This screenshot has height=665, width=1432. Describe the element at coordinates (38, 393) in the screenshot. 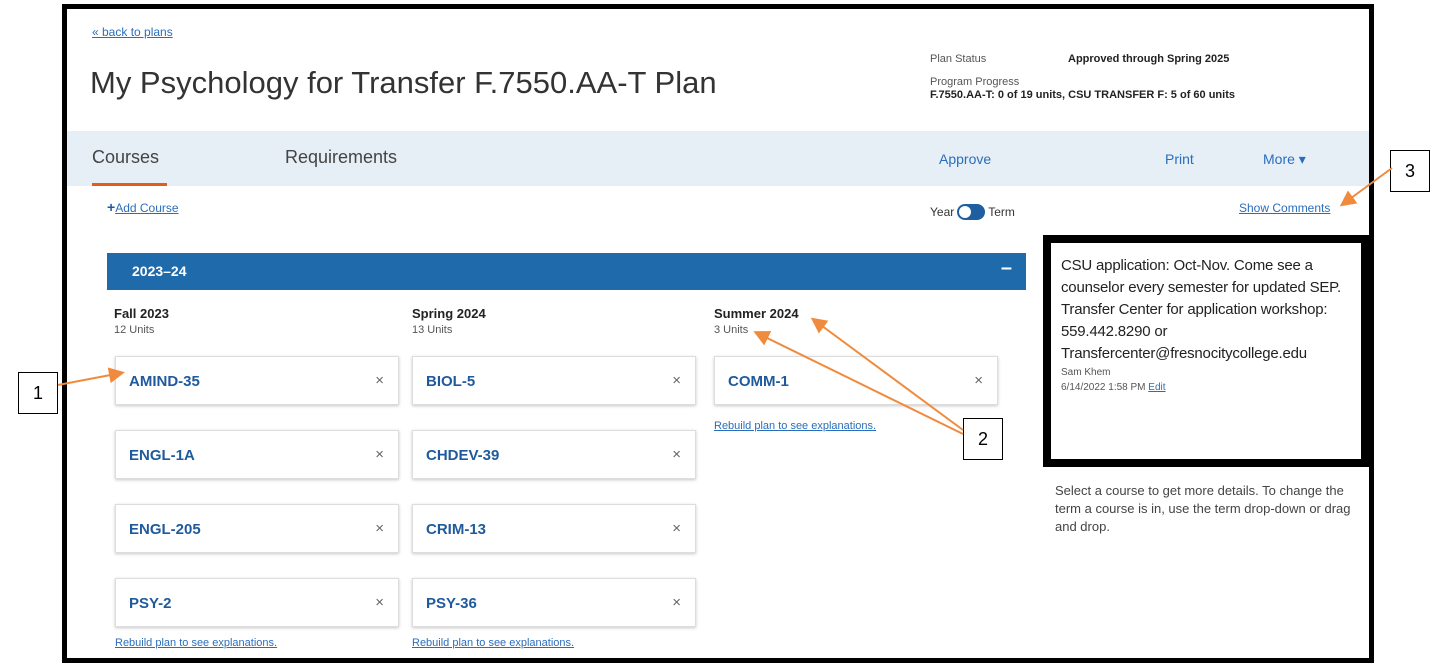

I see `callout-1: 1` at that location.